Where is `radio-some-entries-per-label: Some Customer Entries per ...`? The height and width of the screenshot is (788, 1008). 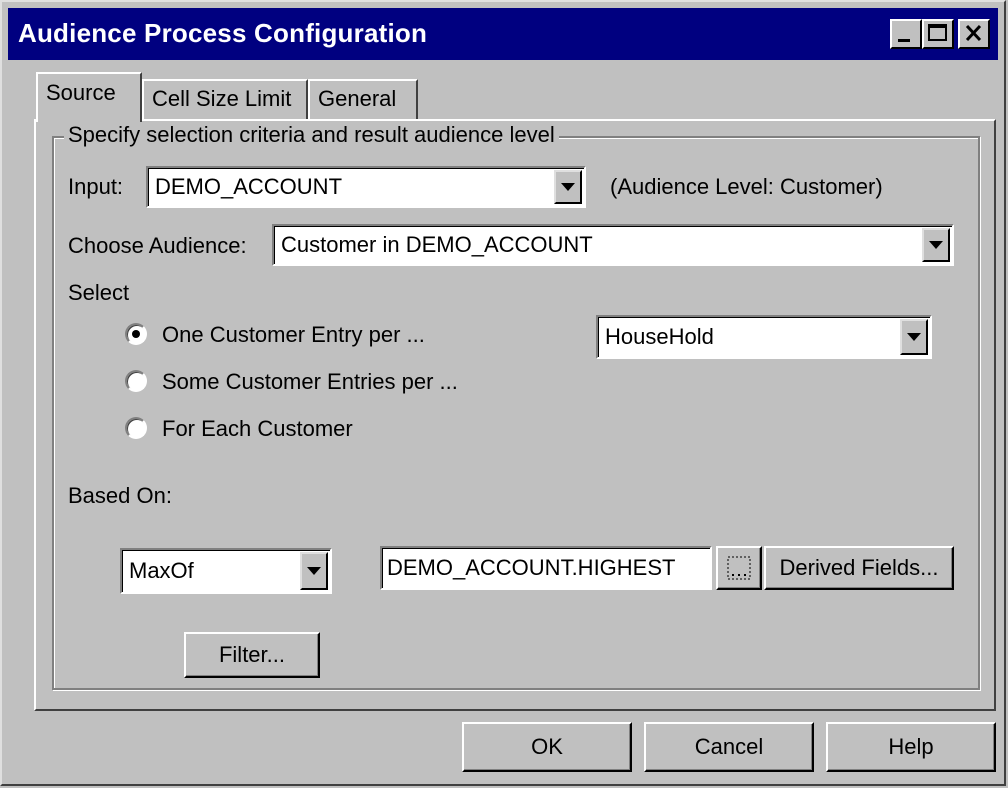 radio-some-entries-per-label: Some Customer Entries per ... is located at coordinates (310, 382).